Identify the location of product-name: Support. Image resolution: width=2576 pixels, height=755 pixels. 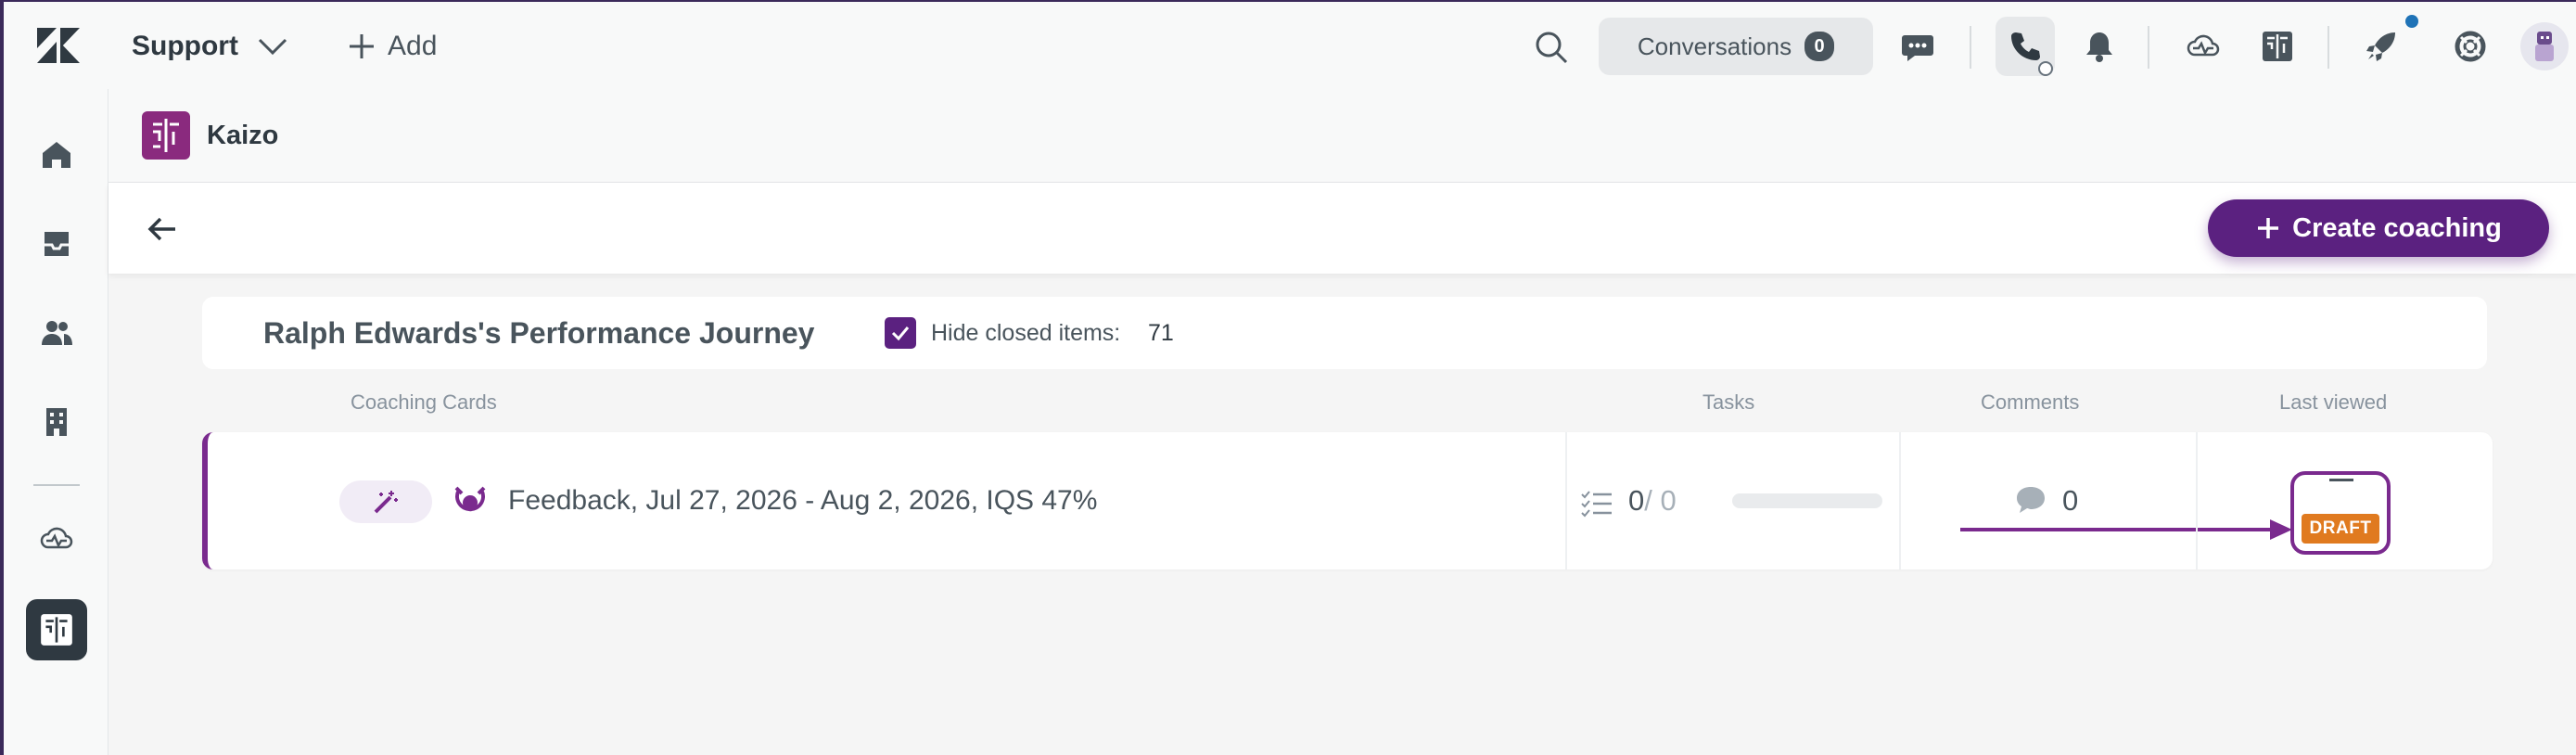
(185, 46).